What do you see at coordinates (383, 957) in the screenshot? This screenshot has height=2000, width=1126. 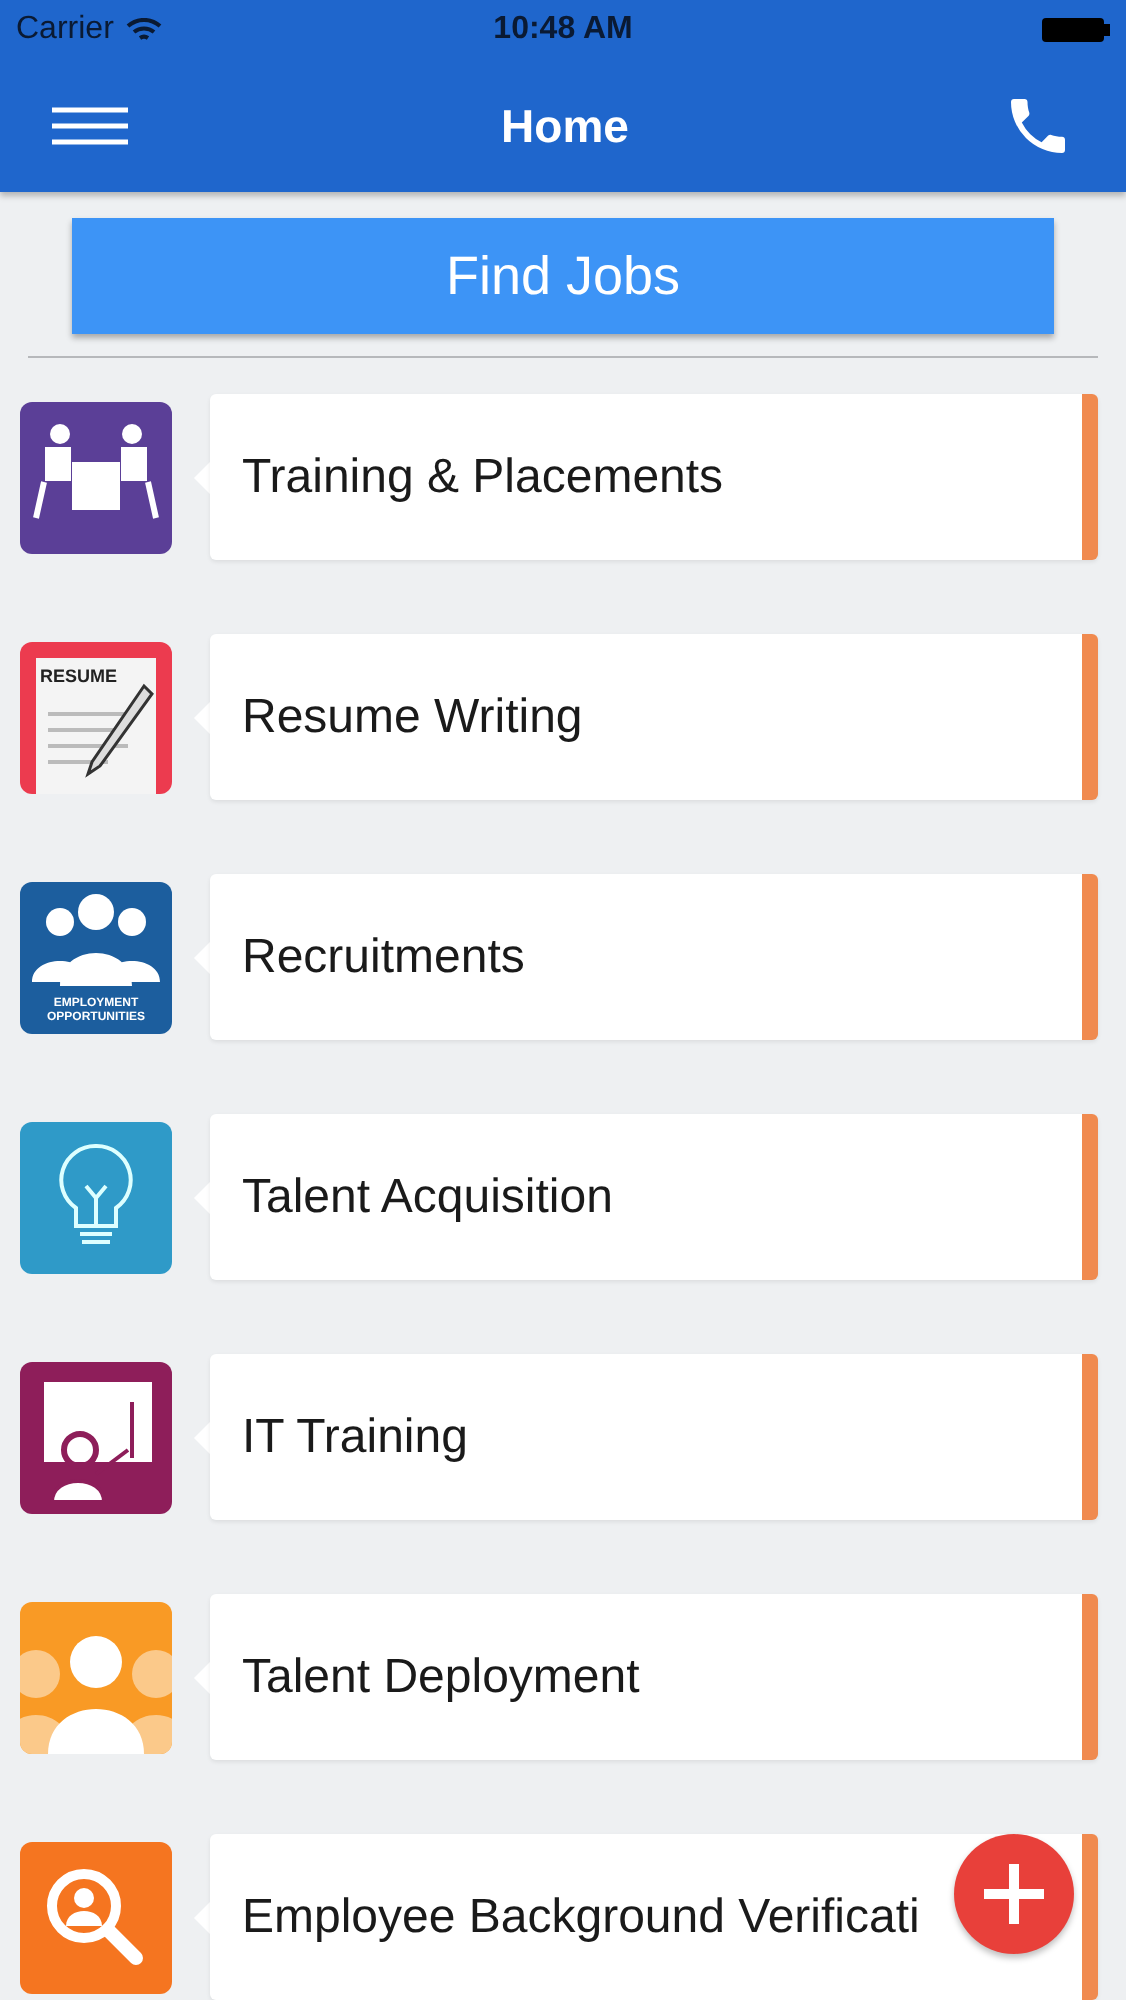 I see `category-label: Recruitments` at bounding box center [383, 957].